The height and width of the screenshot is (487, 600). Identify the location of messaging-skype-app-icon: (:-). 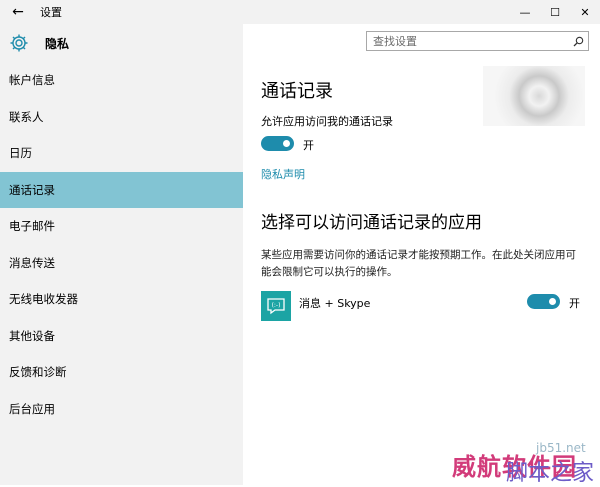
(276, 306).